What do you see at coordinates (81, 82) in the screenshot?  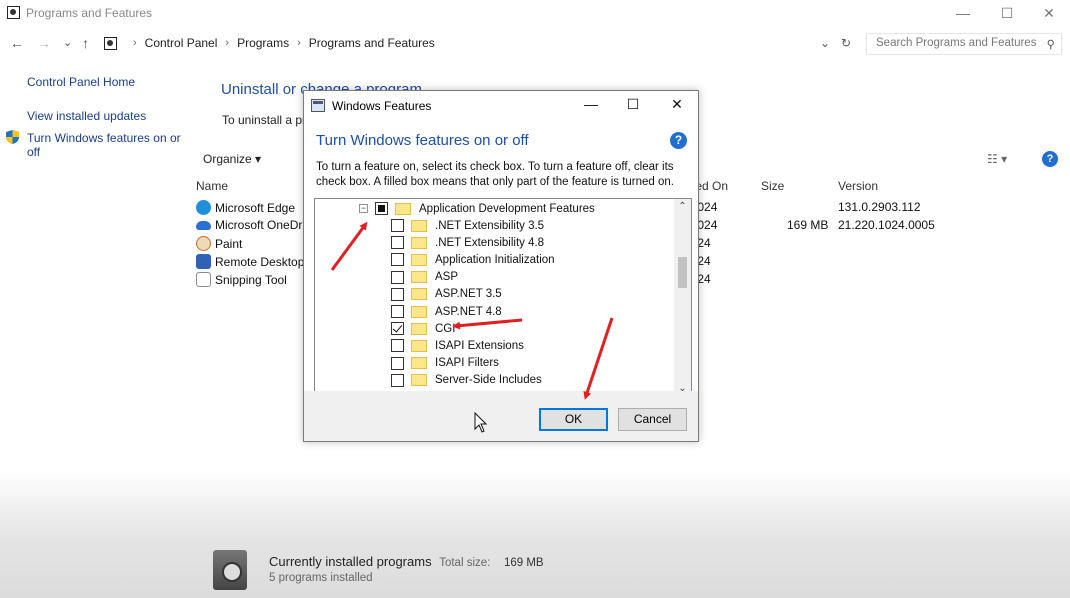 I see `control-panel-home-link: Control Panel Home` at bounding box center [81, 82].